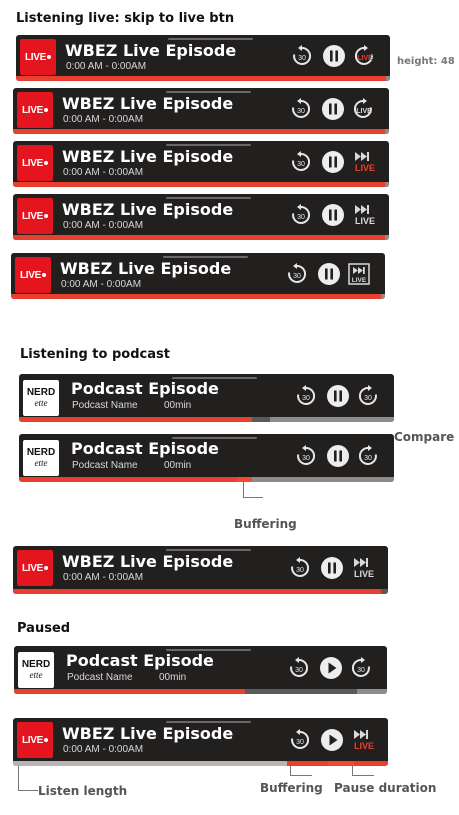 This screenshot has height=815, width=459. I want to click on podcast-duration: 00min, so click(173, 677).